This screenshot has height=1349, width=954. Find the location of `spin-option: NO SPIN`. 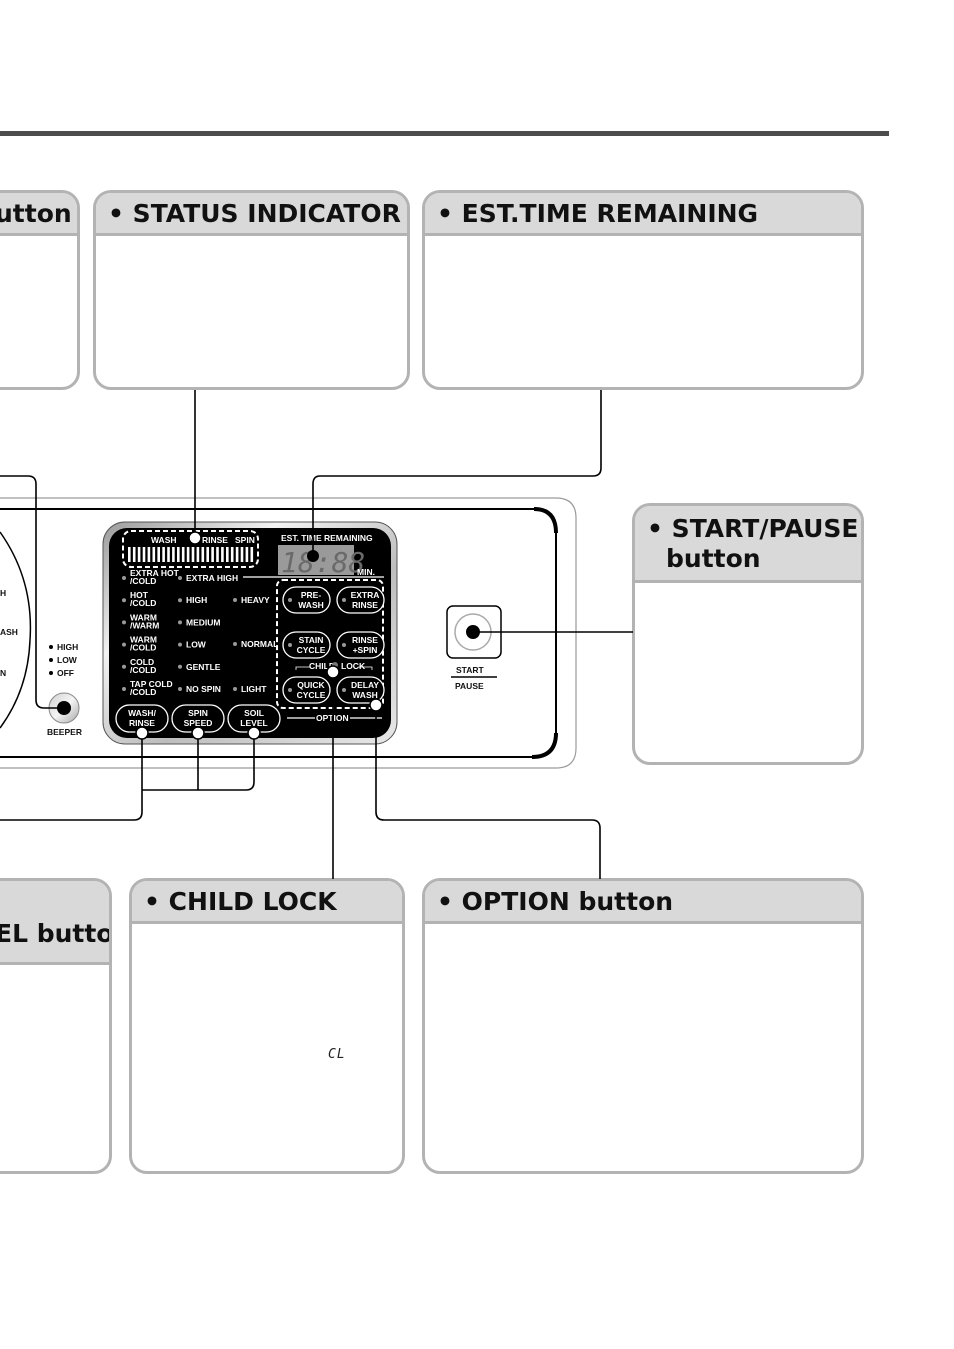

spin-option: NO SPIN is located at coordinates (203, 689).